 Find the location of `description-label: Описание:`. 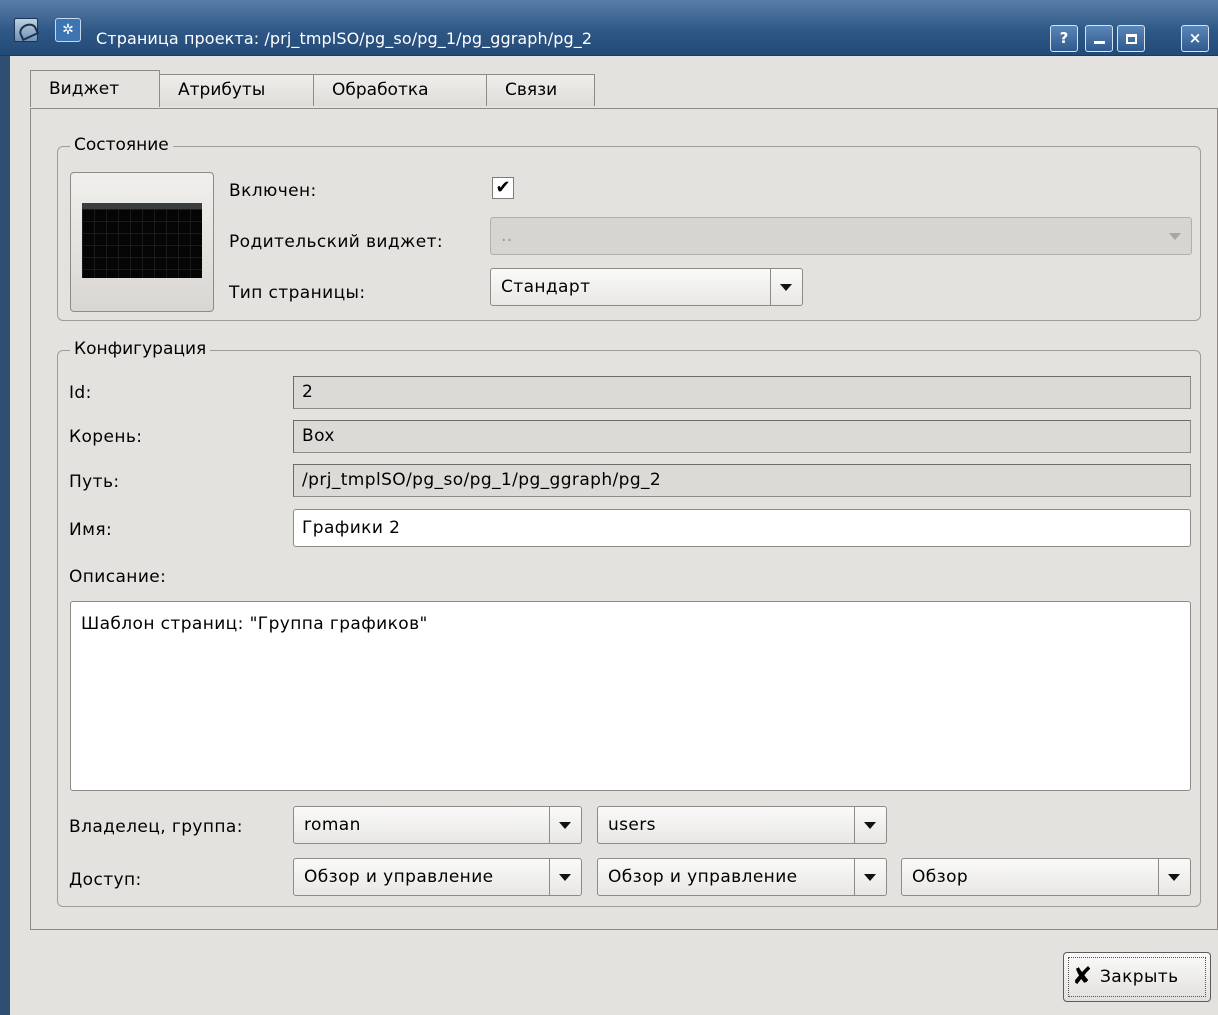

description-label: Описание: is located at coordinates (118, 577).